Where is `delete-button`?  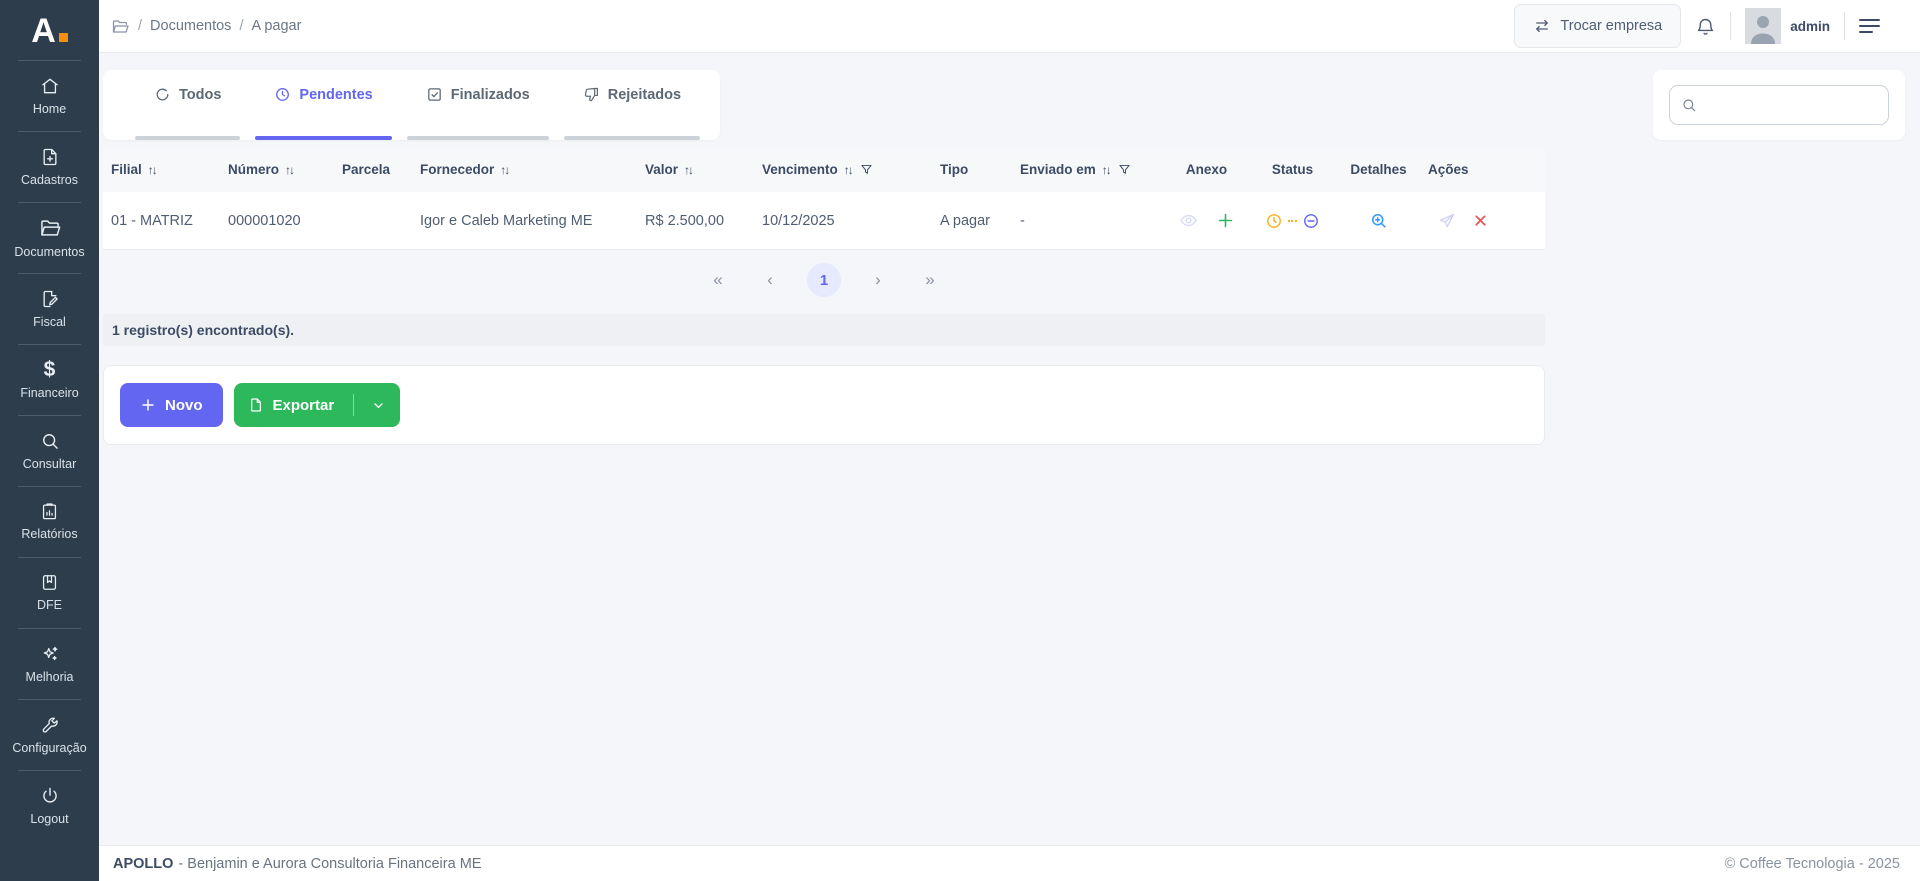 delete-button is located at coordinates (1480, 220).